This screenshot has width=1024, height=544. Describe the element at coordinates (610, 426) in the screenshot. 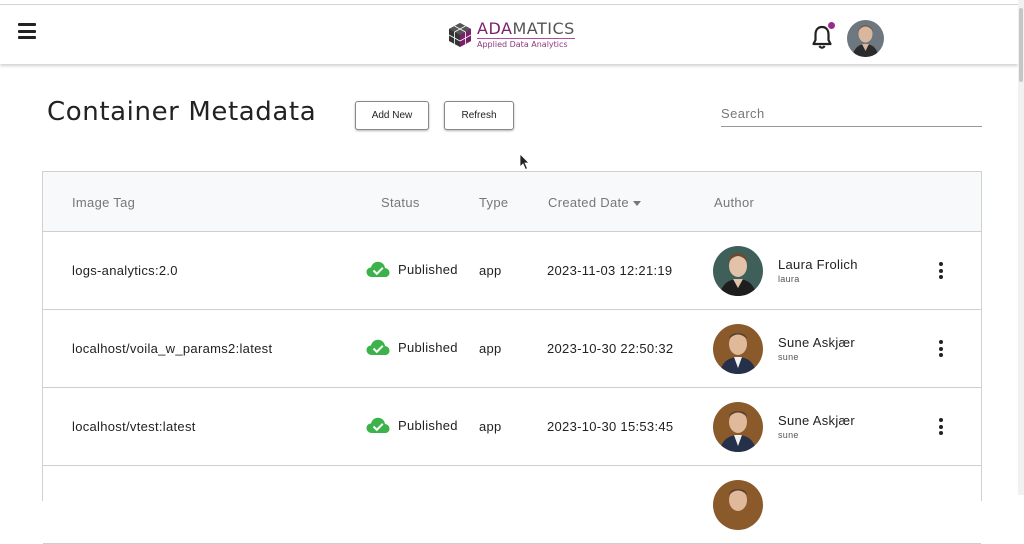

I see `created-date-cell: 2023-10-30 15:53:45` at that location.